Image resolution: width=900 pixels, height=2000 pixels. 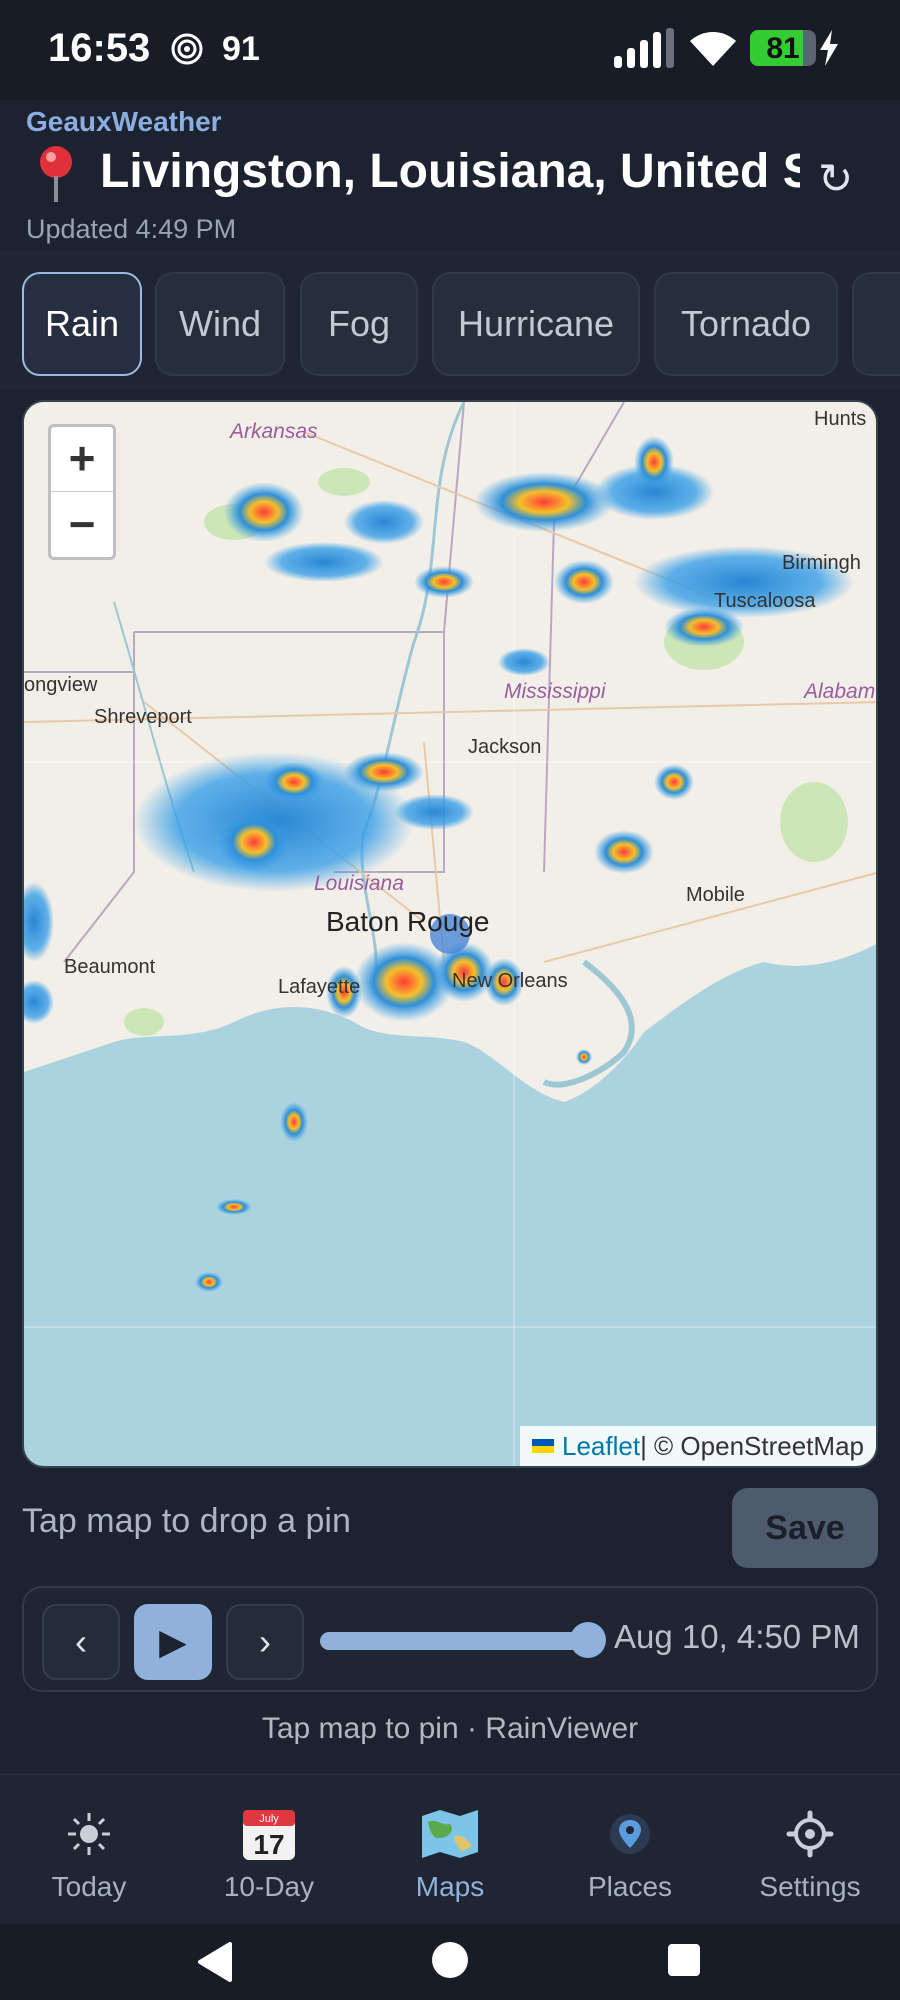 I want to click on nav-places: Places, so click(x=630, y=1851).